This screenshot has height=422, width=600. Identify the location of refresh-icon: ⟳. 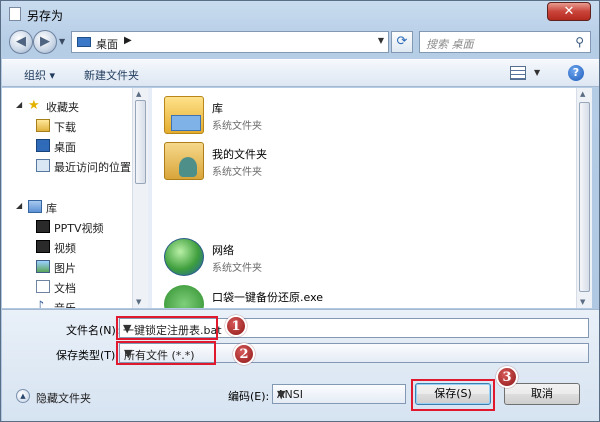
(402, 41).